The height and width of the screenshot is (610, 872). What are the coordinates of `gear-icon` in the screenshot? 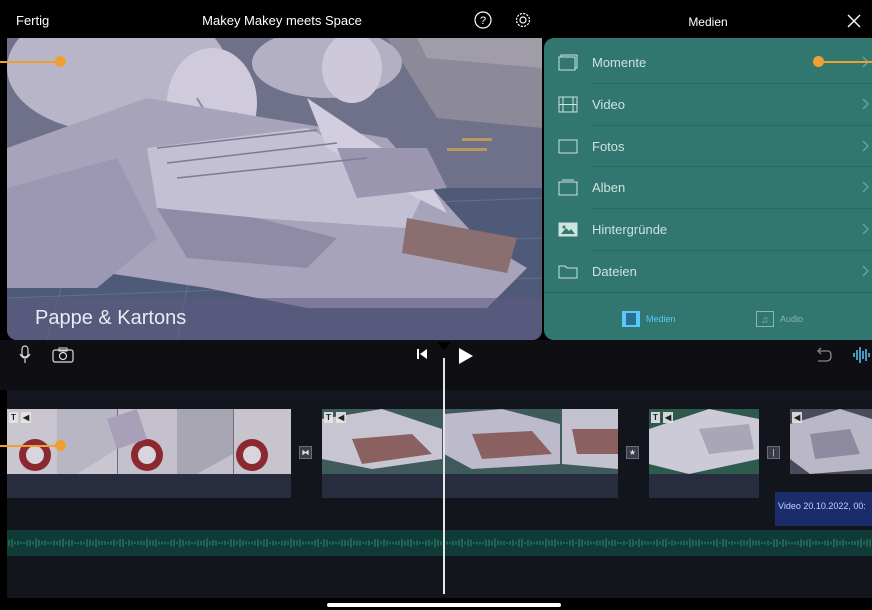 It's located at (523, 20).